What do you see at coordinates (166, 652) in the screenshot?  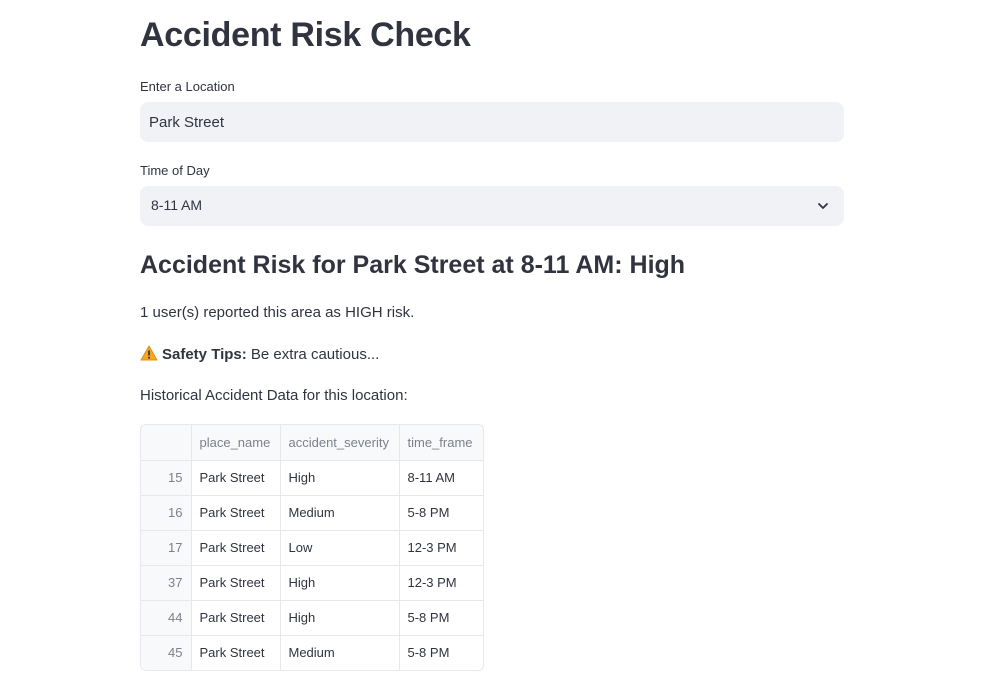 I see `row-index: 45` at bounding box center [166, 652].